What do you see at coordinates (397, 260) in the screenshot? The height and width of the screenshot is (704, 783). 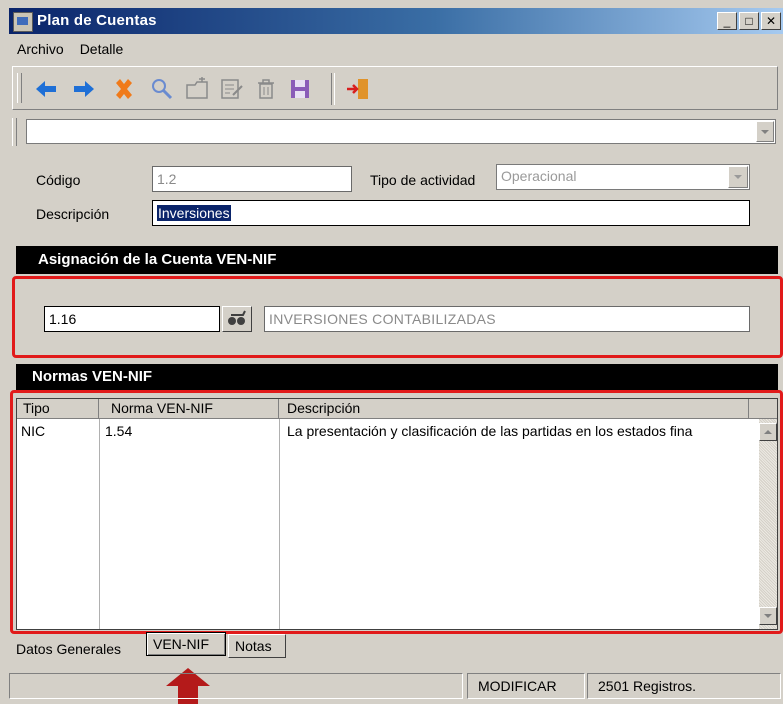 I see `asignacion-header: Asignación de la Cuenta VEN-NIF` at bounding box center [397, 260].